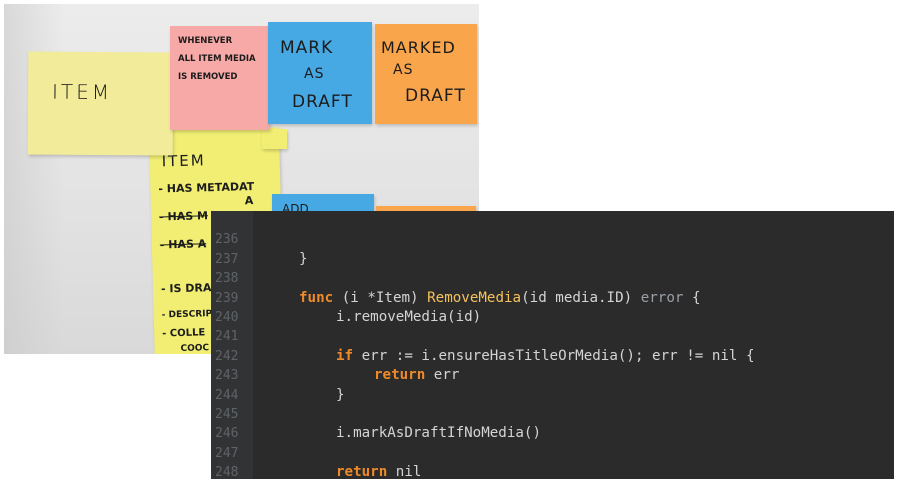  I want to click on note-tab, so click(274, 139).